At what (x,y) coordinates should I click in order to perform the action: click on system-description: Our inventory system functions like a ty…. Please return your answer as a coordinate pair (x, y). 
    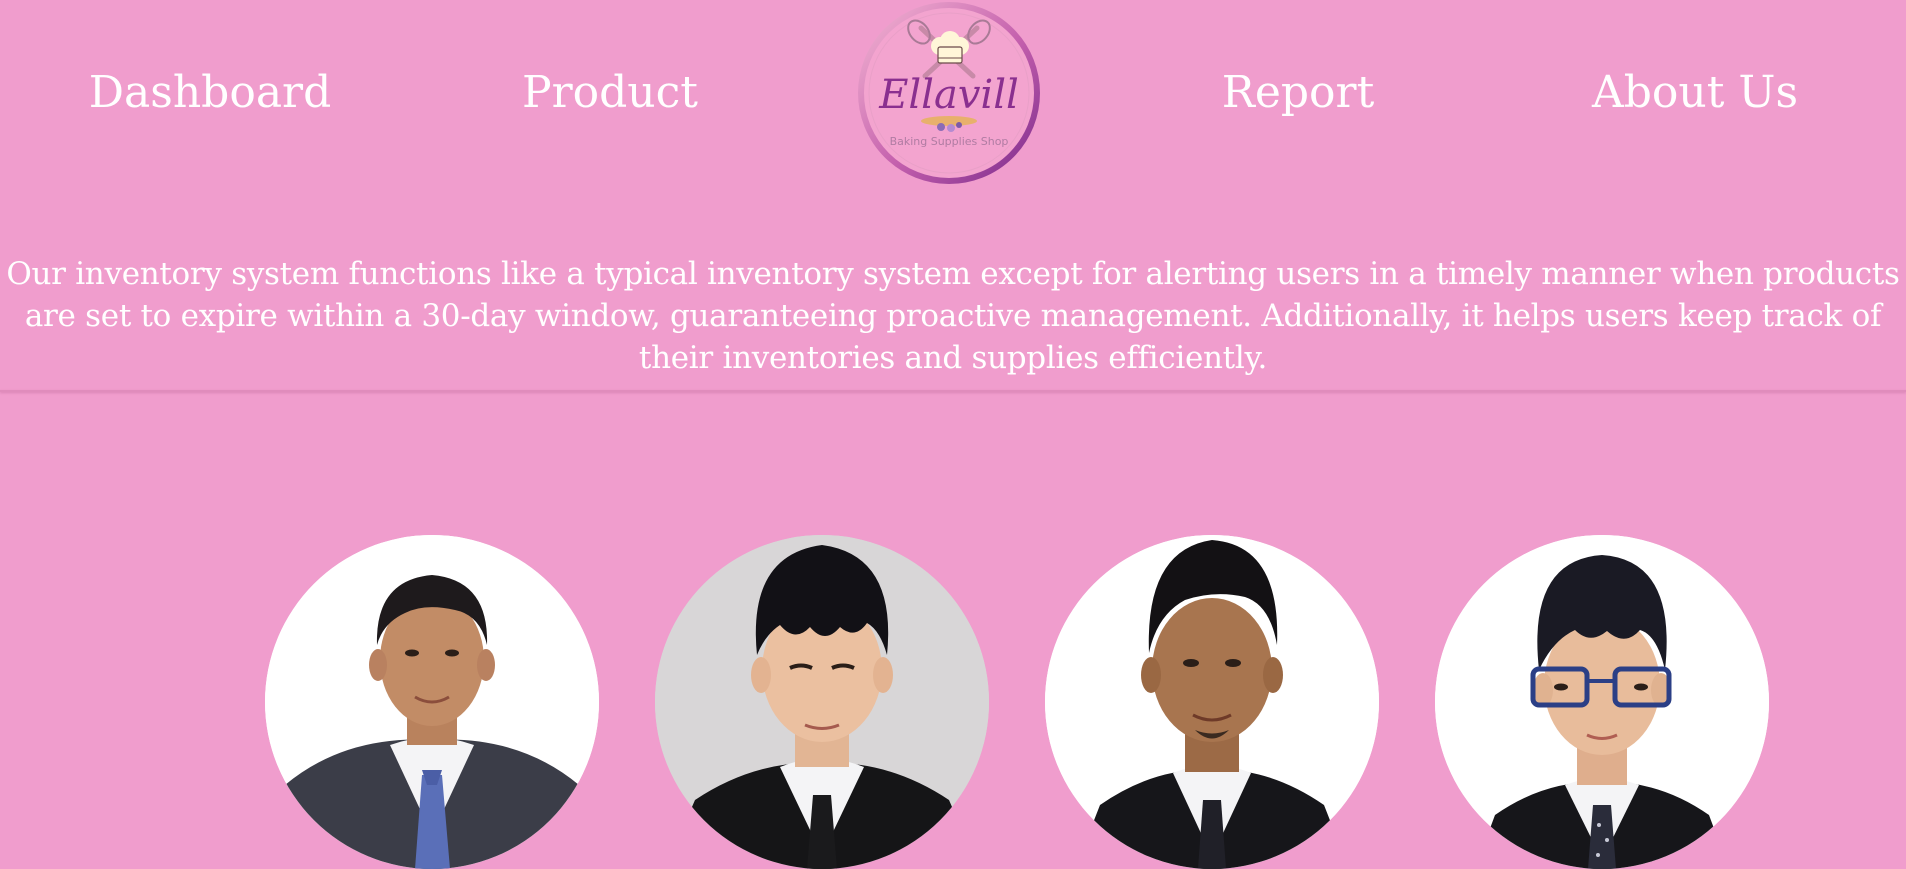
    Looking at the image, I should click on (953, 316).